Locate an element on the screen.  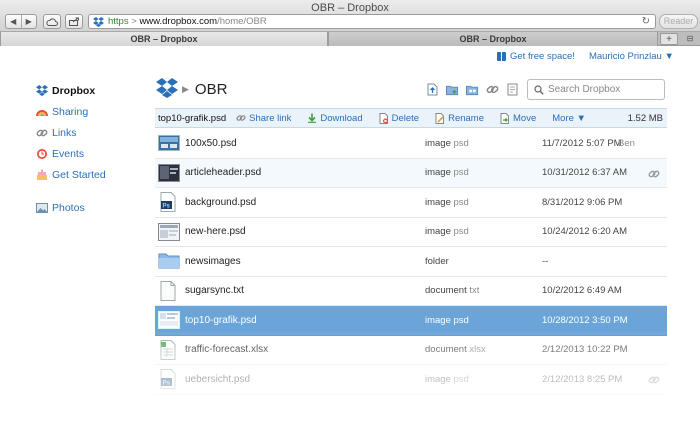
sidebar-item-label: Dropbox is located at coordinates (74, 90).